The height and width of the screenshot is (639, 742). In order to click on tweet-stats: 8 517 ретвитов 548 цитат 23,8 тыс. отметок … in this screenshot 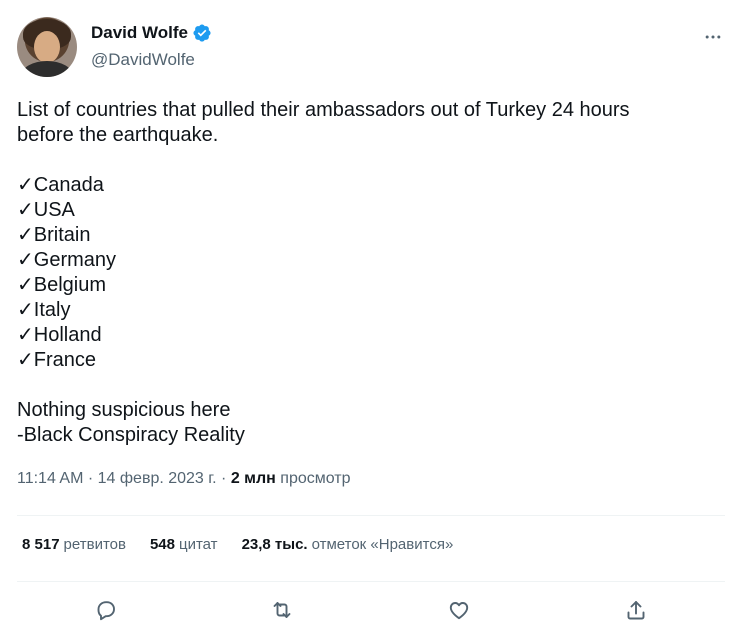, I will do `click(249, 544)`.